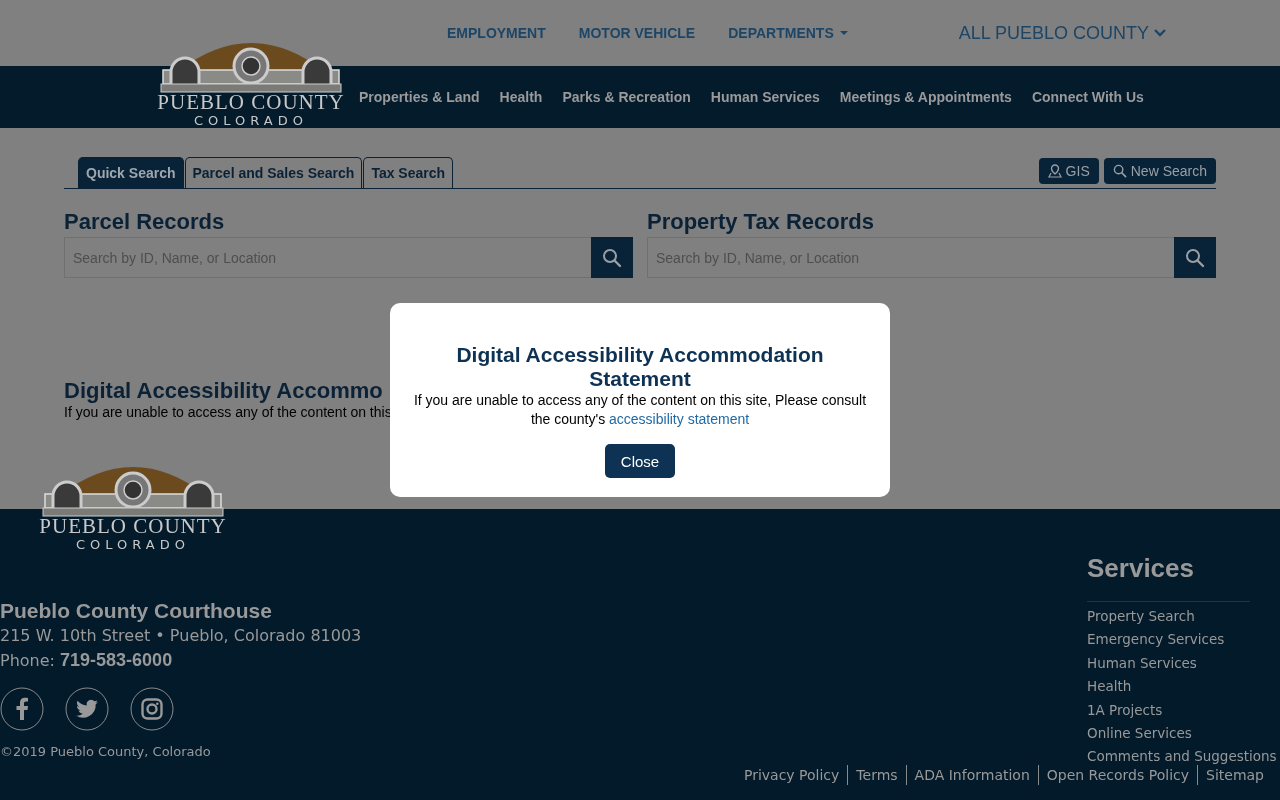  Describe the element at coordinates (1068, 171) in the screenshot. I see `gis-button: GIS` at that location.